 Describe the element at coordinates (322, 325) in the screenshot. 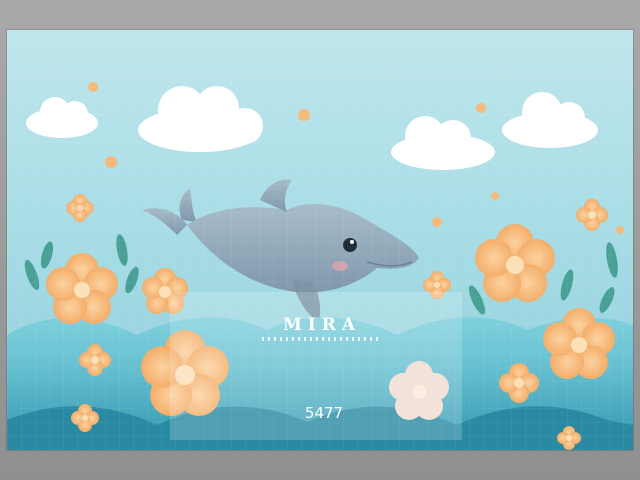

I see `brand-watermark: MIRA` at that location.